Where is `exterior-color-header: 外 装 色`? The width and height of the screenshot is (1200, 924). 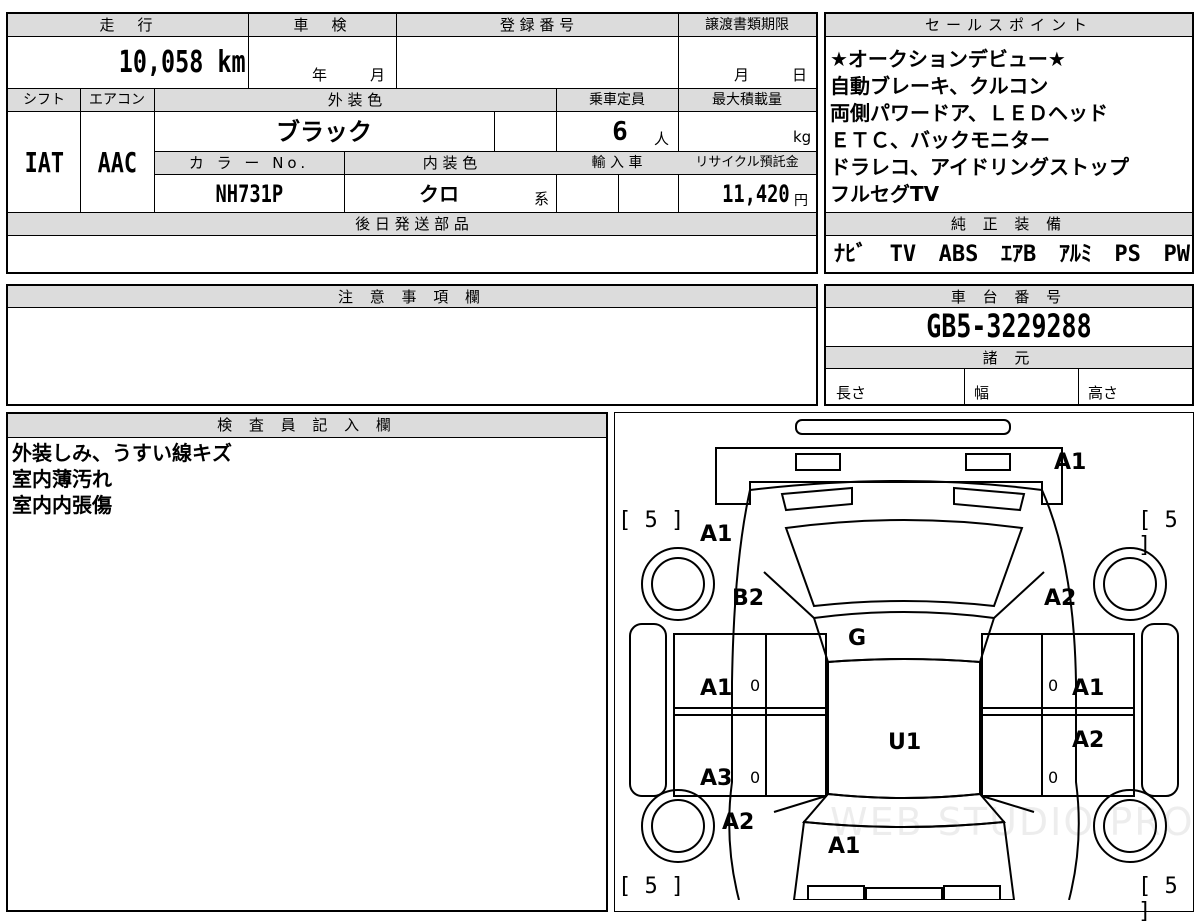
exterior-color-header: 外 装 色 is located at coordinates (355, 100).